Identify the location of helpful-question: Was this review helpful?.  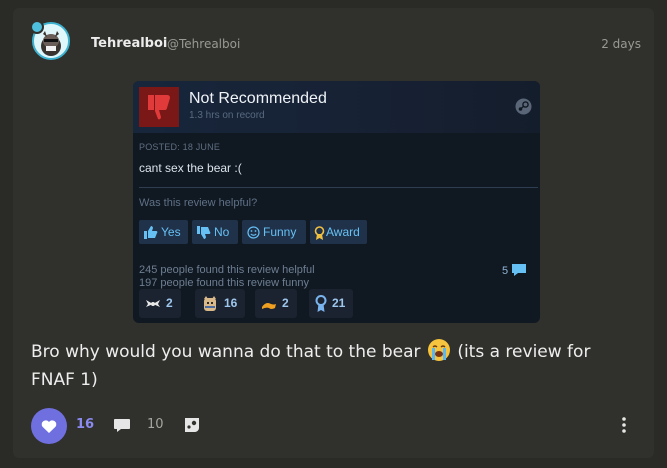
(198, 203).